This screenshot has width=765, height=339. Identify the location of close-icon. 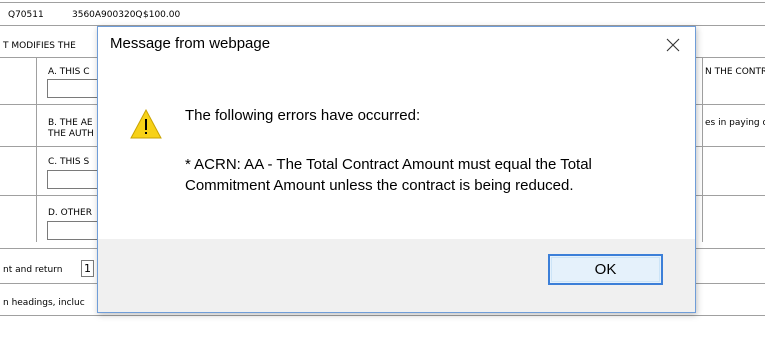
(673, 45).